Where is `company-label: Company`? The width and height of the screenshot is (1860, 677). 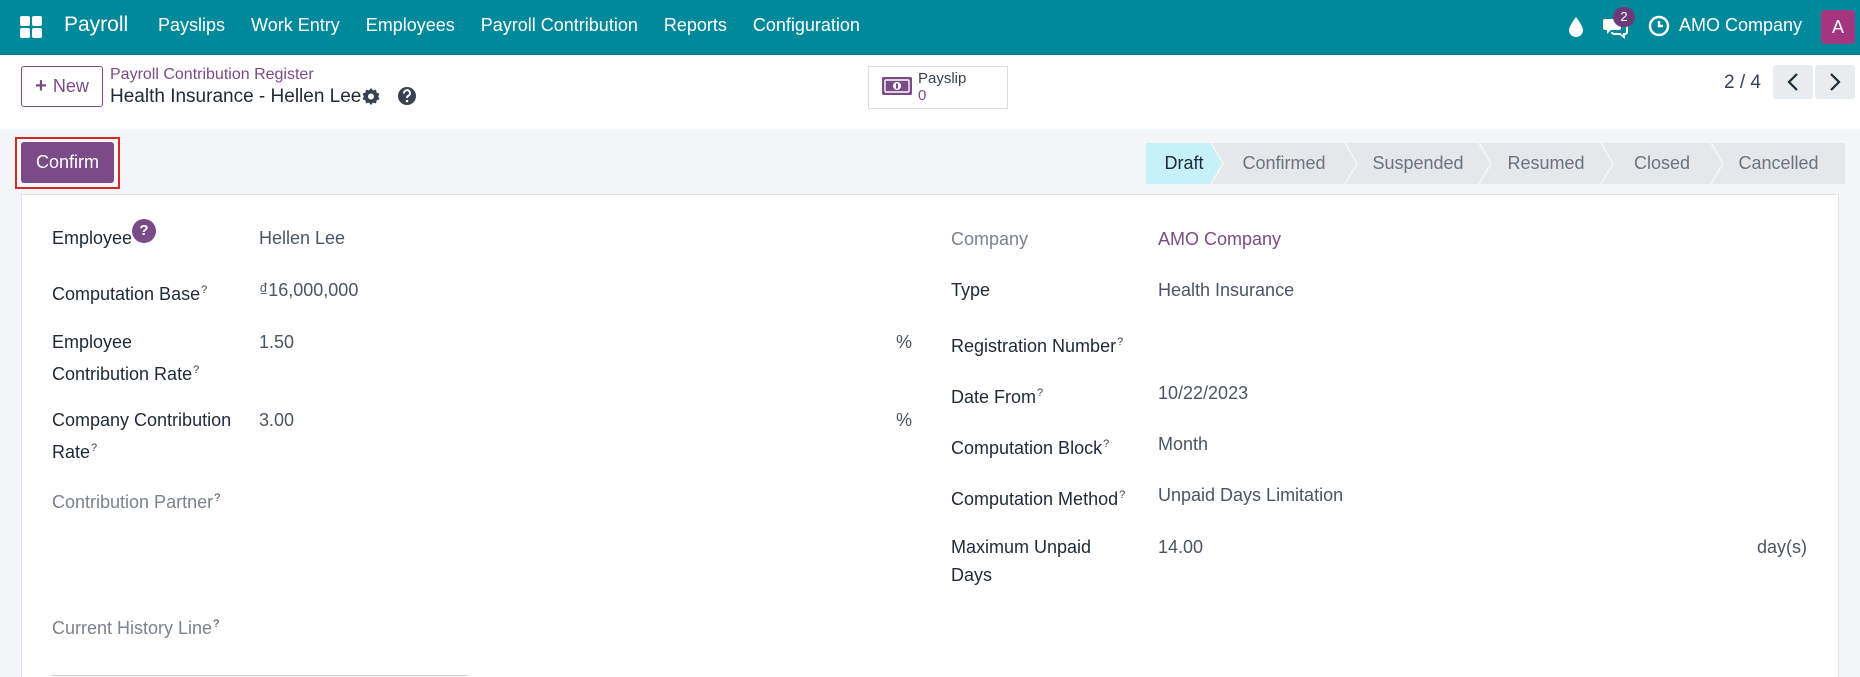 company-label: Company is located at coordinates (990, 239).